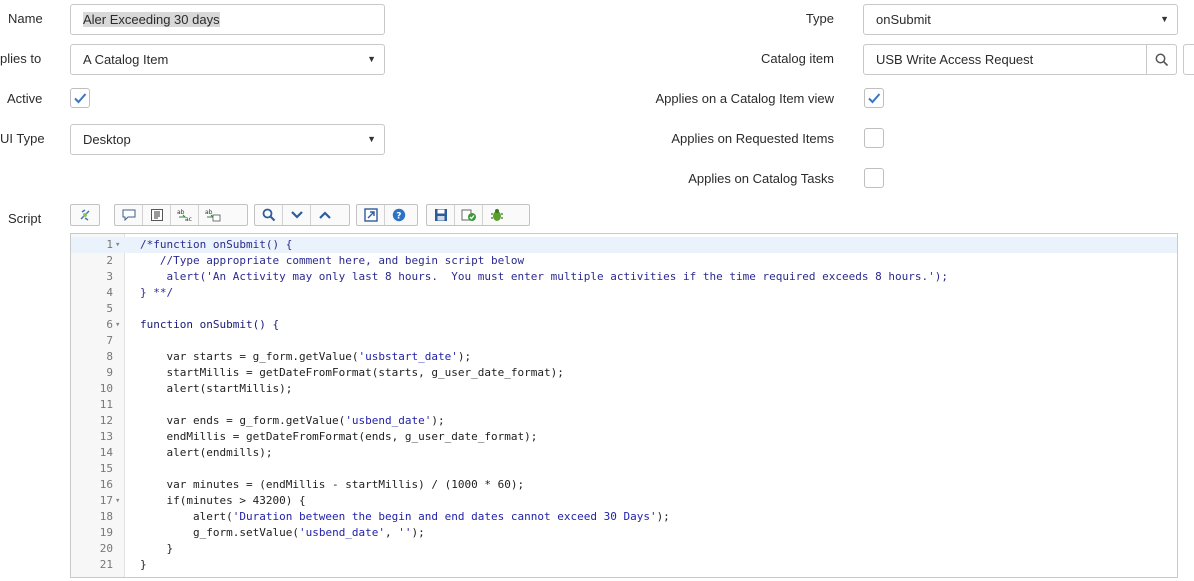 Image resolution: width=1194 pixels, height=581 pixels. I want to click on applies-catalog-tasks-checkbox, so click(874, 178).